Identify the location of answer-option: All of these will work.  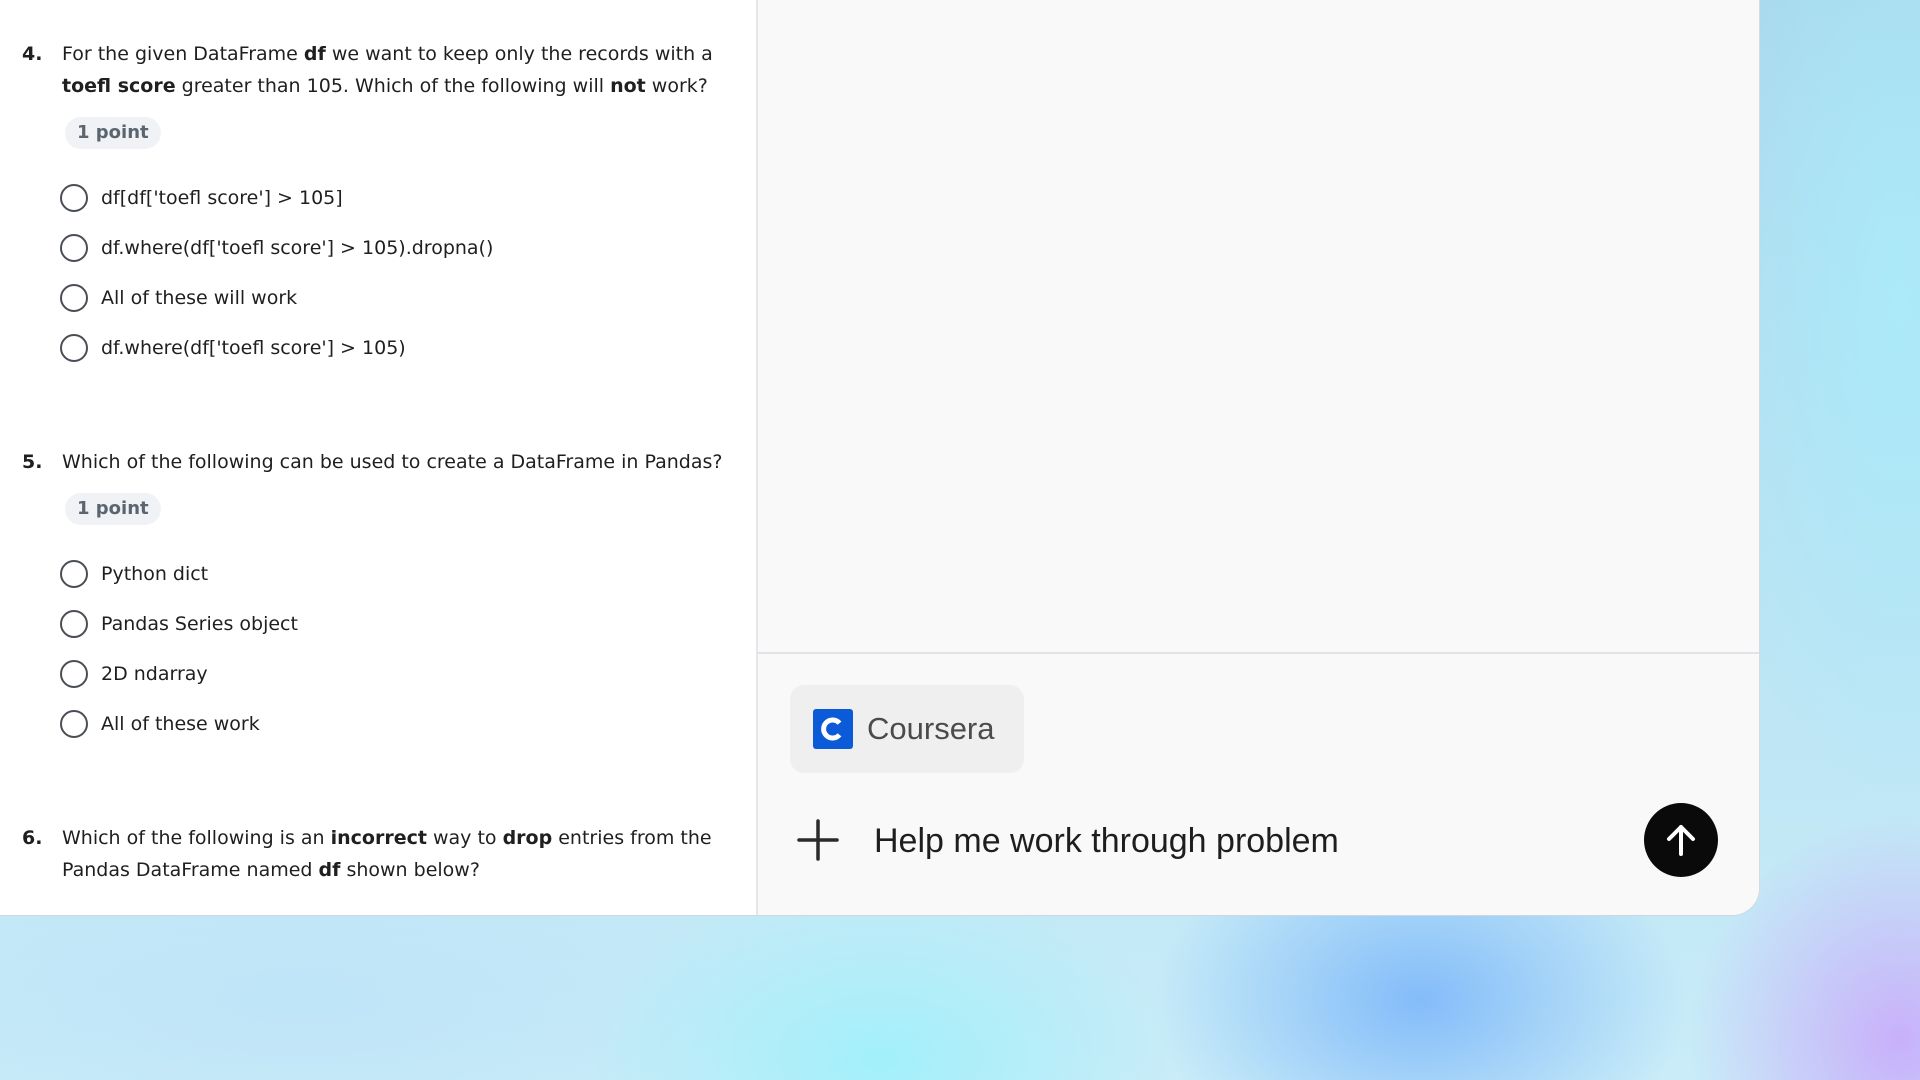
(178, 298).